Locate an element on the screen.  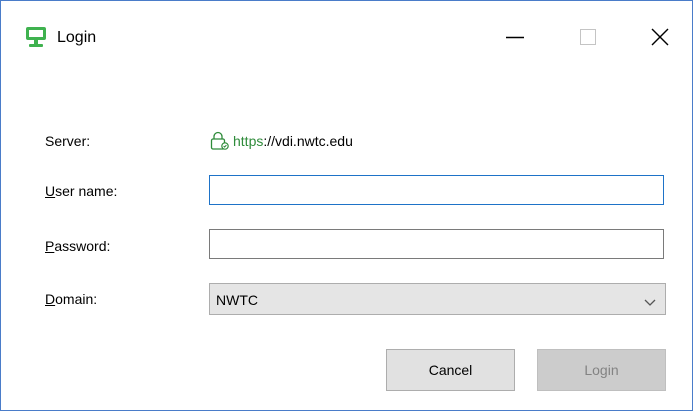
domain-select: NWTC is located at coordinates (437, 299).